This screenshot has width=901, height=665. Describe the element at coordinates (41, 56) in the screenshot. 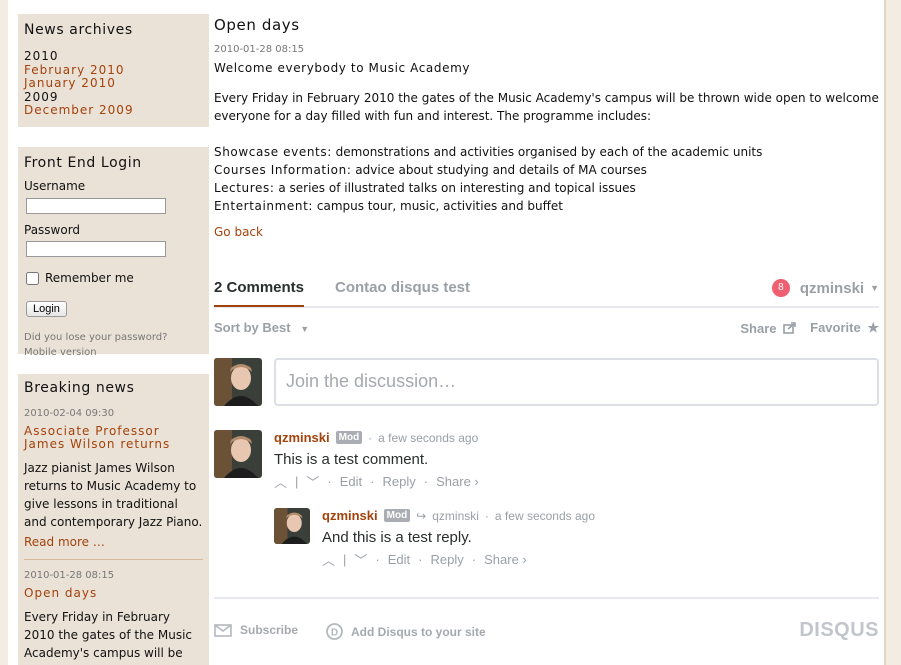

I see `archive-year: 2010` at that location.